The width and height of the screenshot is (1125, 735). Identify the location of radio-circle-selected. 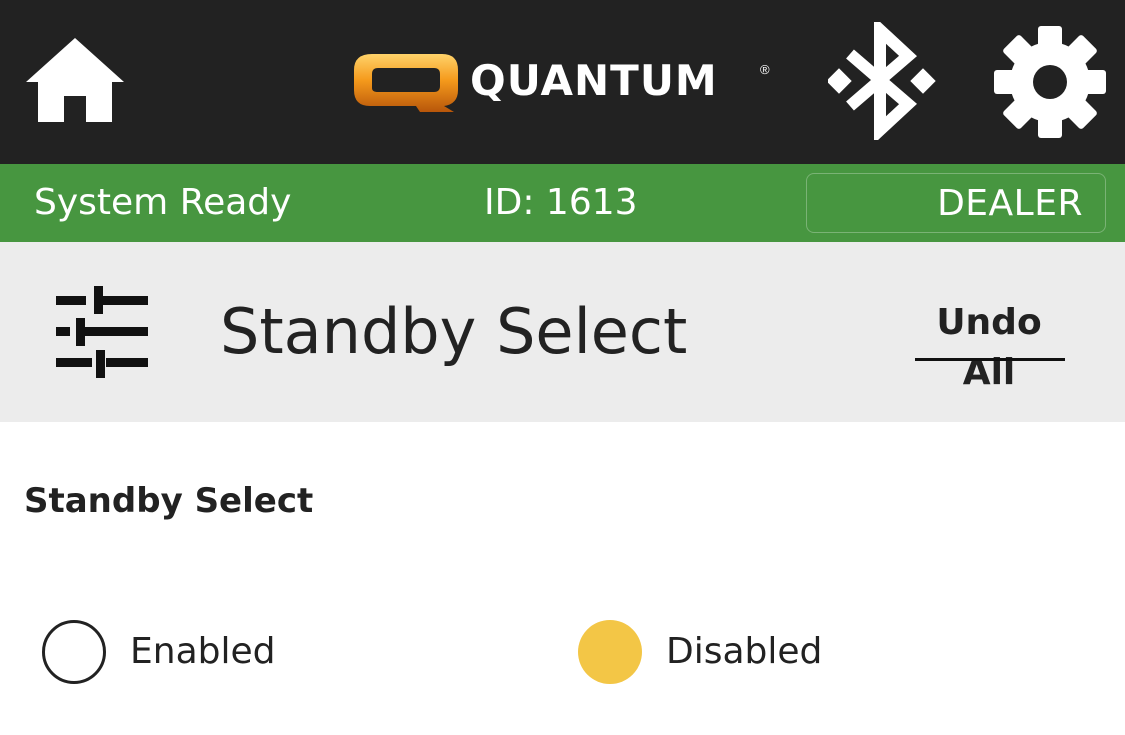
(610, 652).